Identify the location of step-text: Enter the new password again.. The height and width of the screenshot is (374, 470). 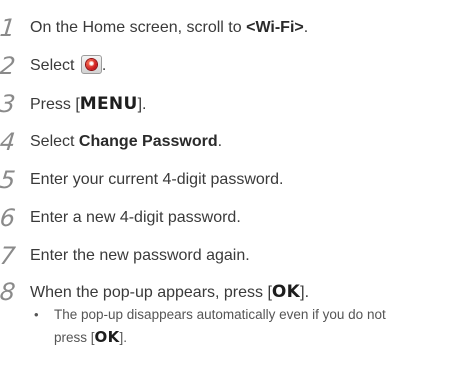
(140, 255).